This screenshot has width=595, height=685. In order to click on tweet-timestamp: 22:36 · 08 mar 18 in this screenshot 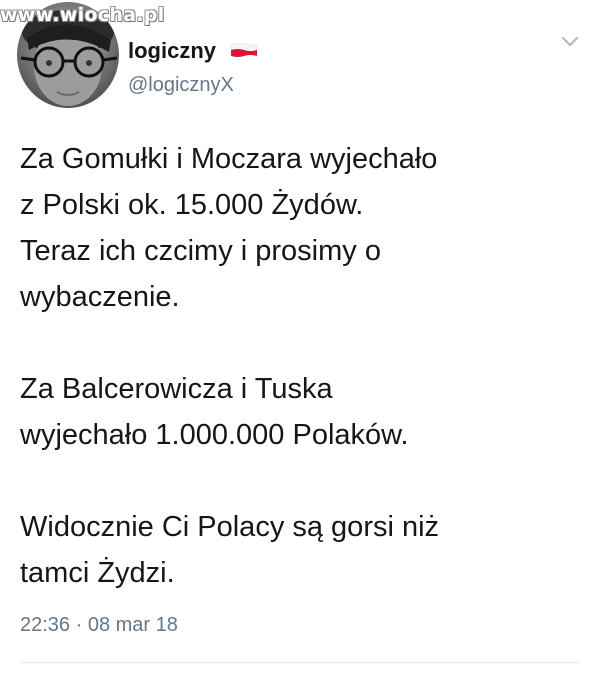, I will do `click(99, 625)`.